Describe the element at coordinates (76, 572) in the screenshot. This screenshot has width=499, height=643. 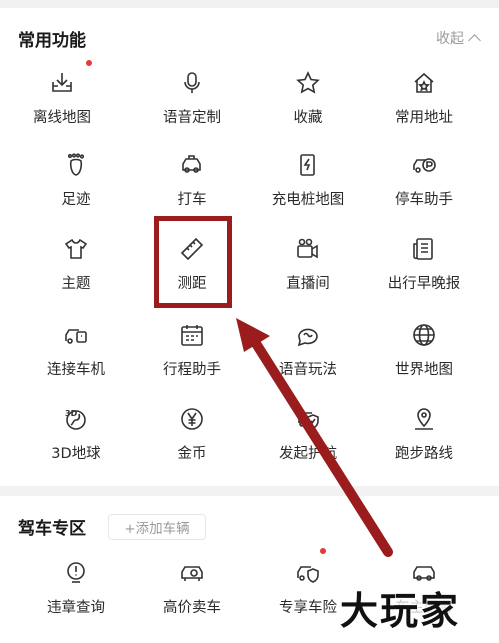
I see `violation-search-icon` at that location.